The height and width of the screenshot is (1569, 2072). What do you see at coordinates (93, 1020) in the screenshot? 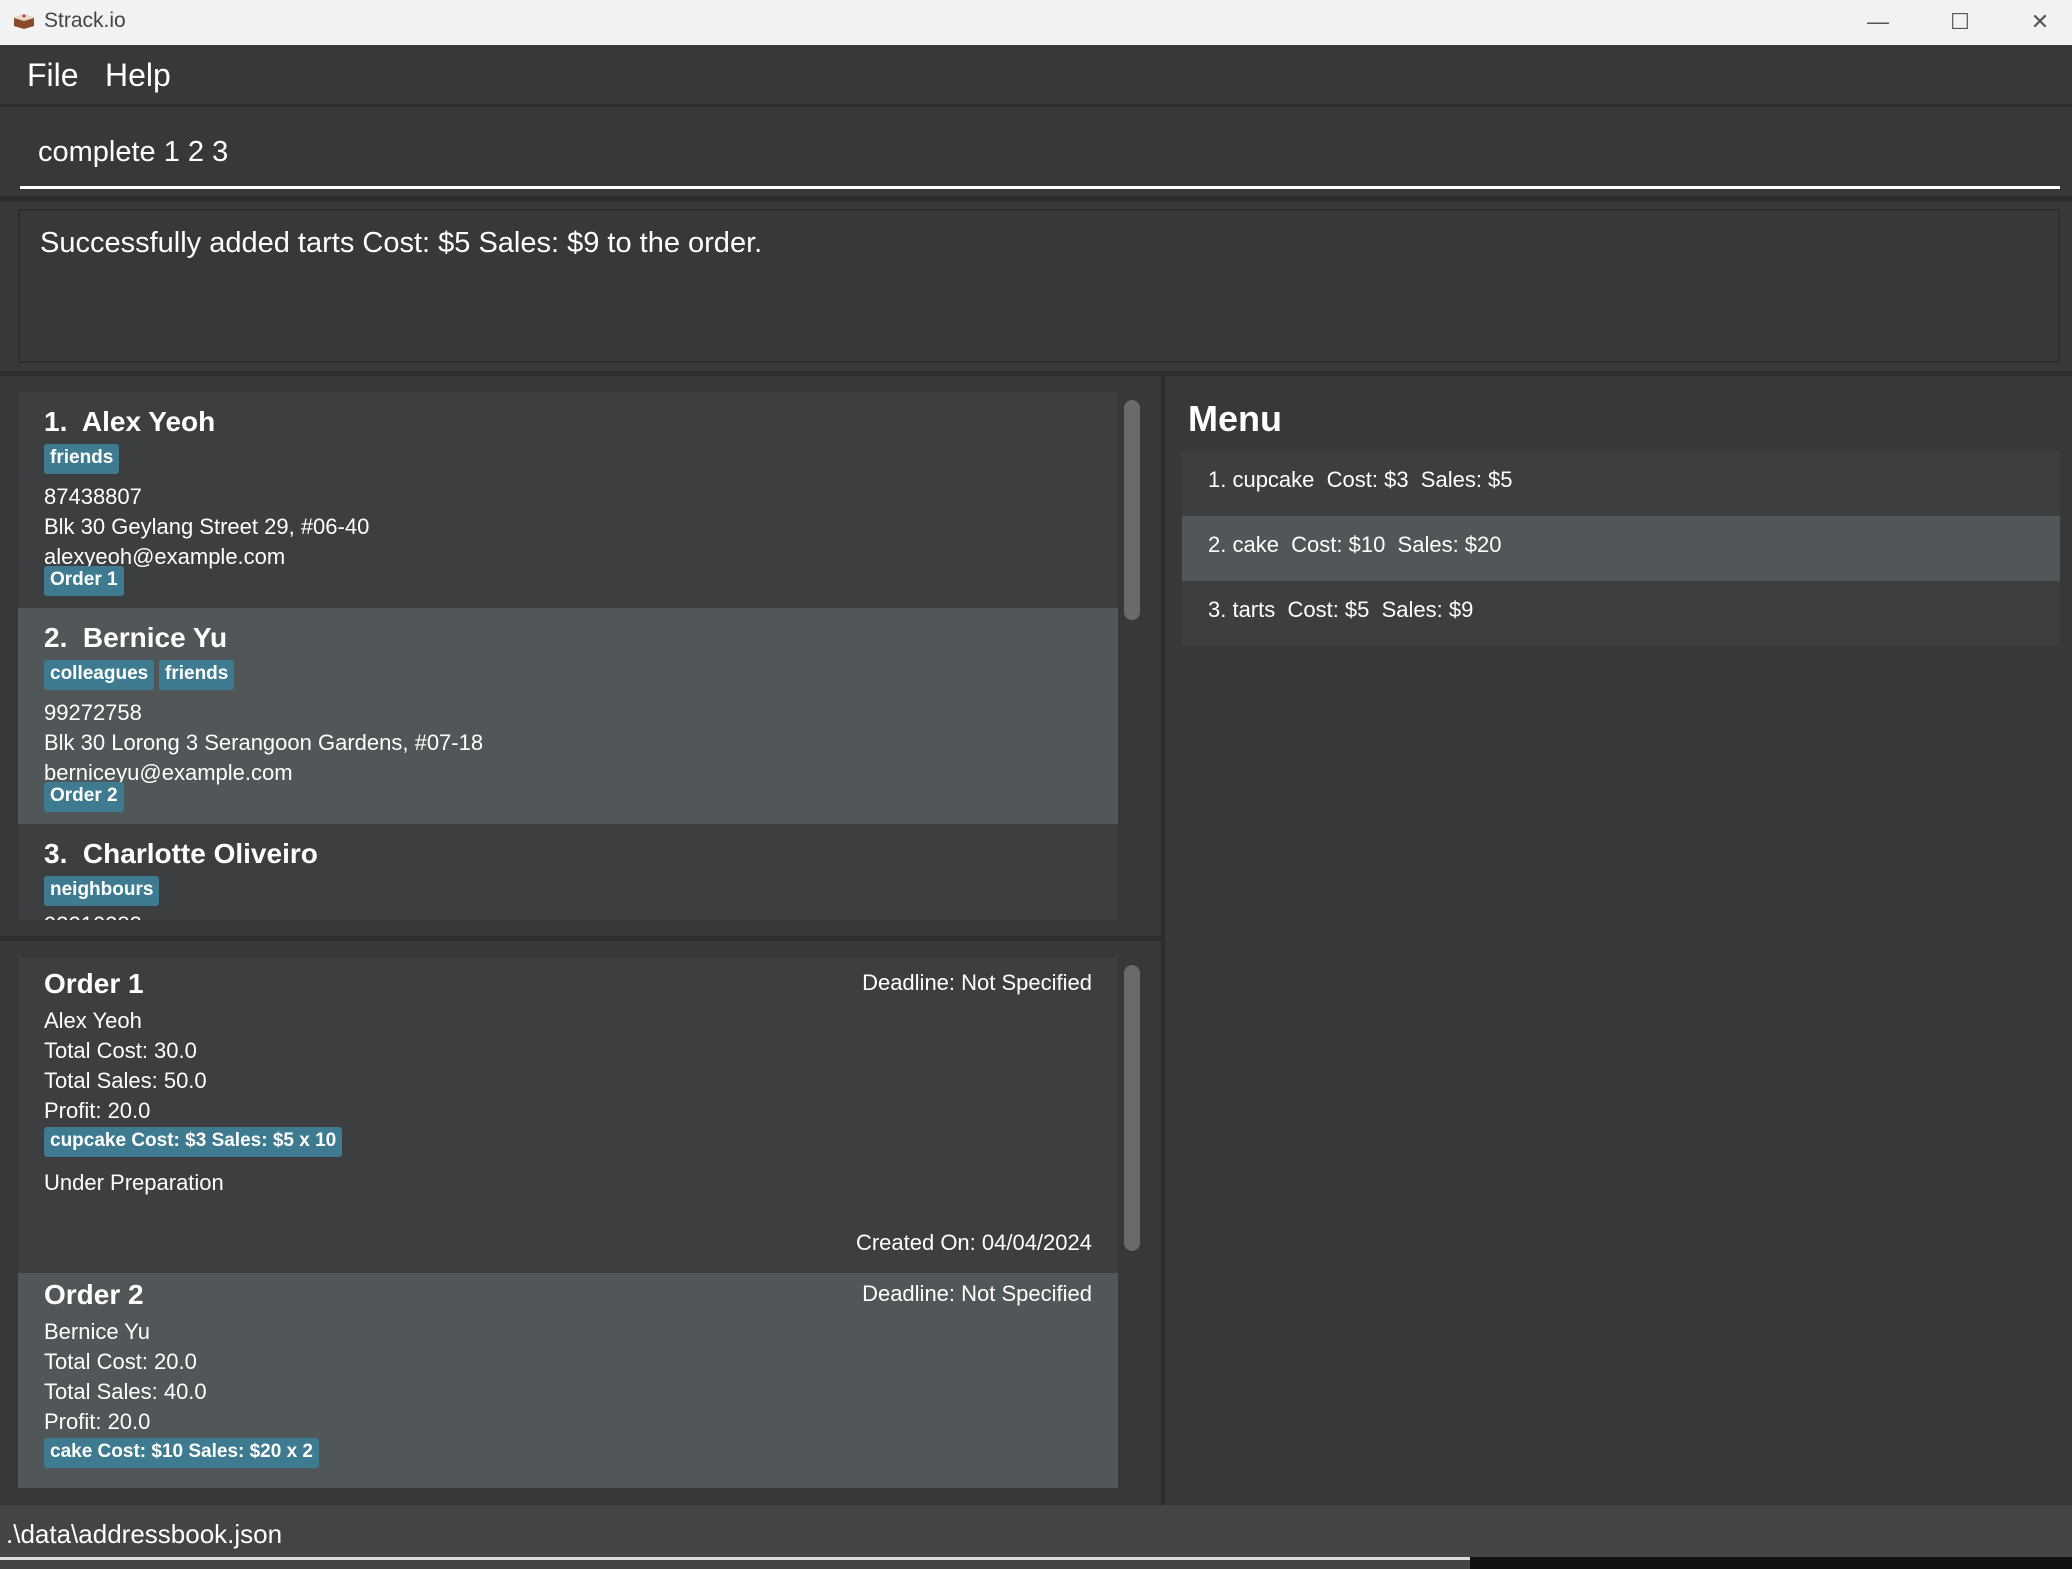
I see `order-customer: Alex Yeoh` at bounding box center [93, 1020].